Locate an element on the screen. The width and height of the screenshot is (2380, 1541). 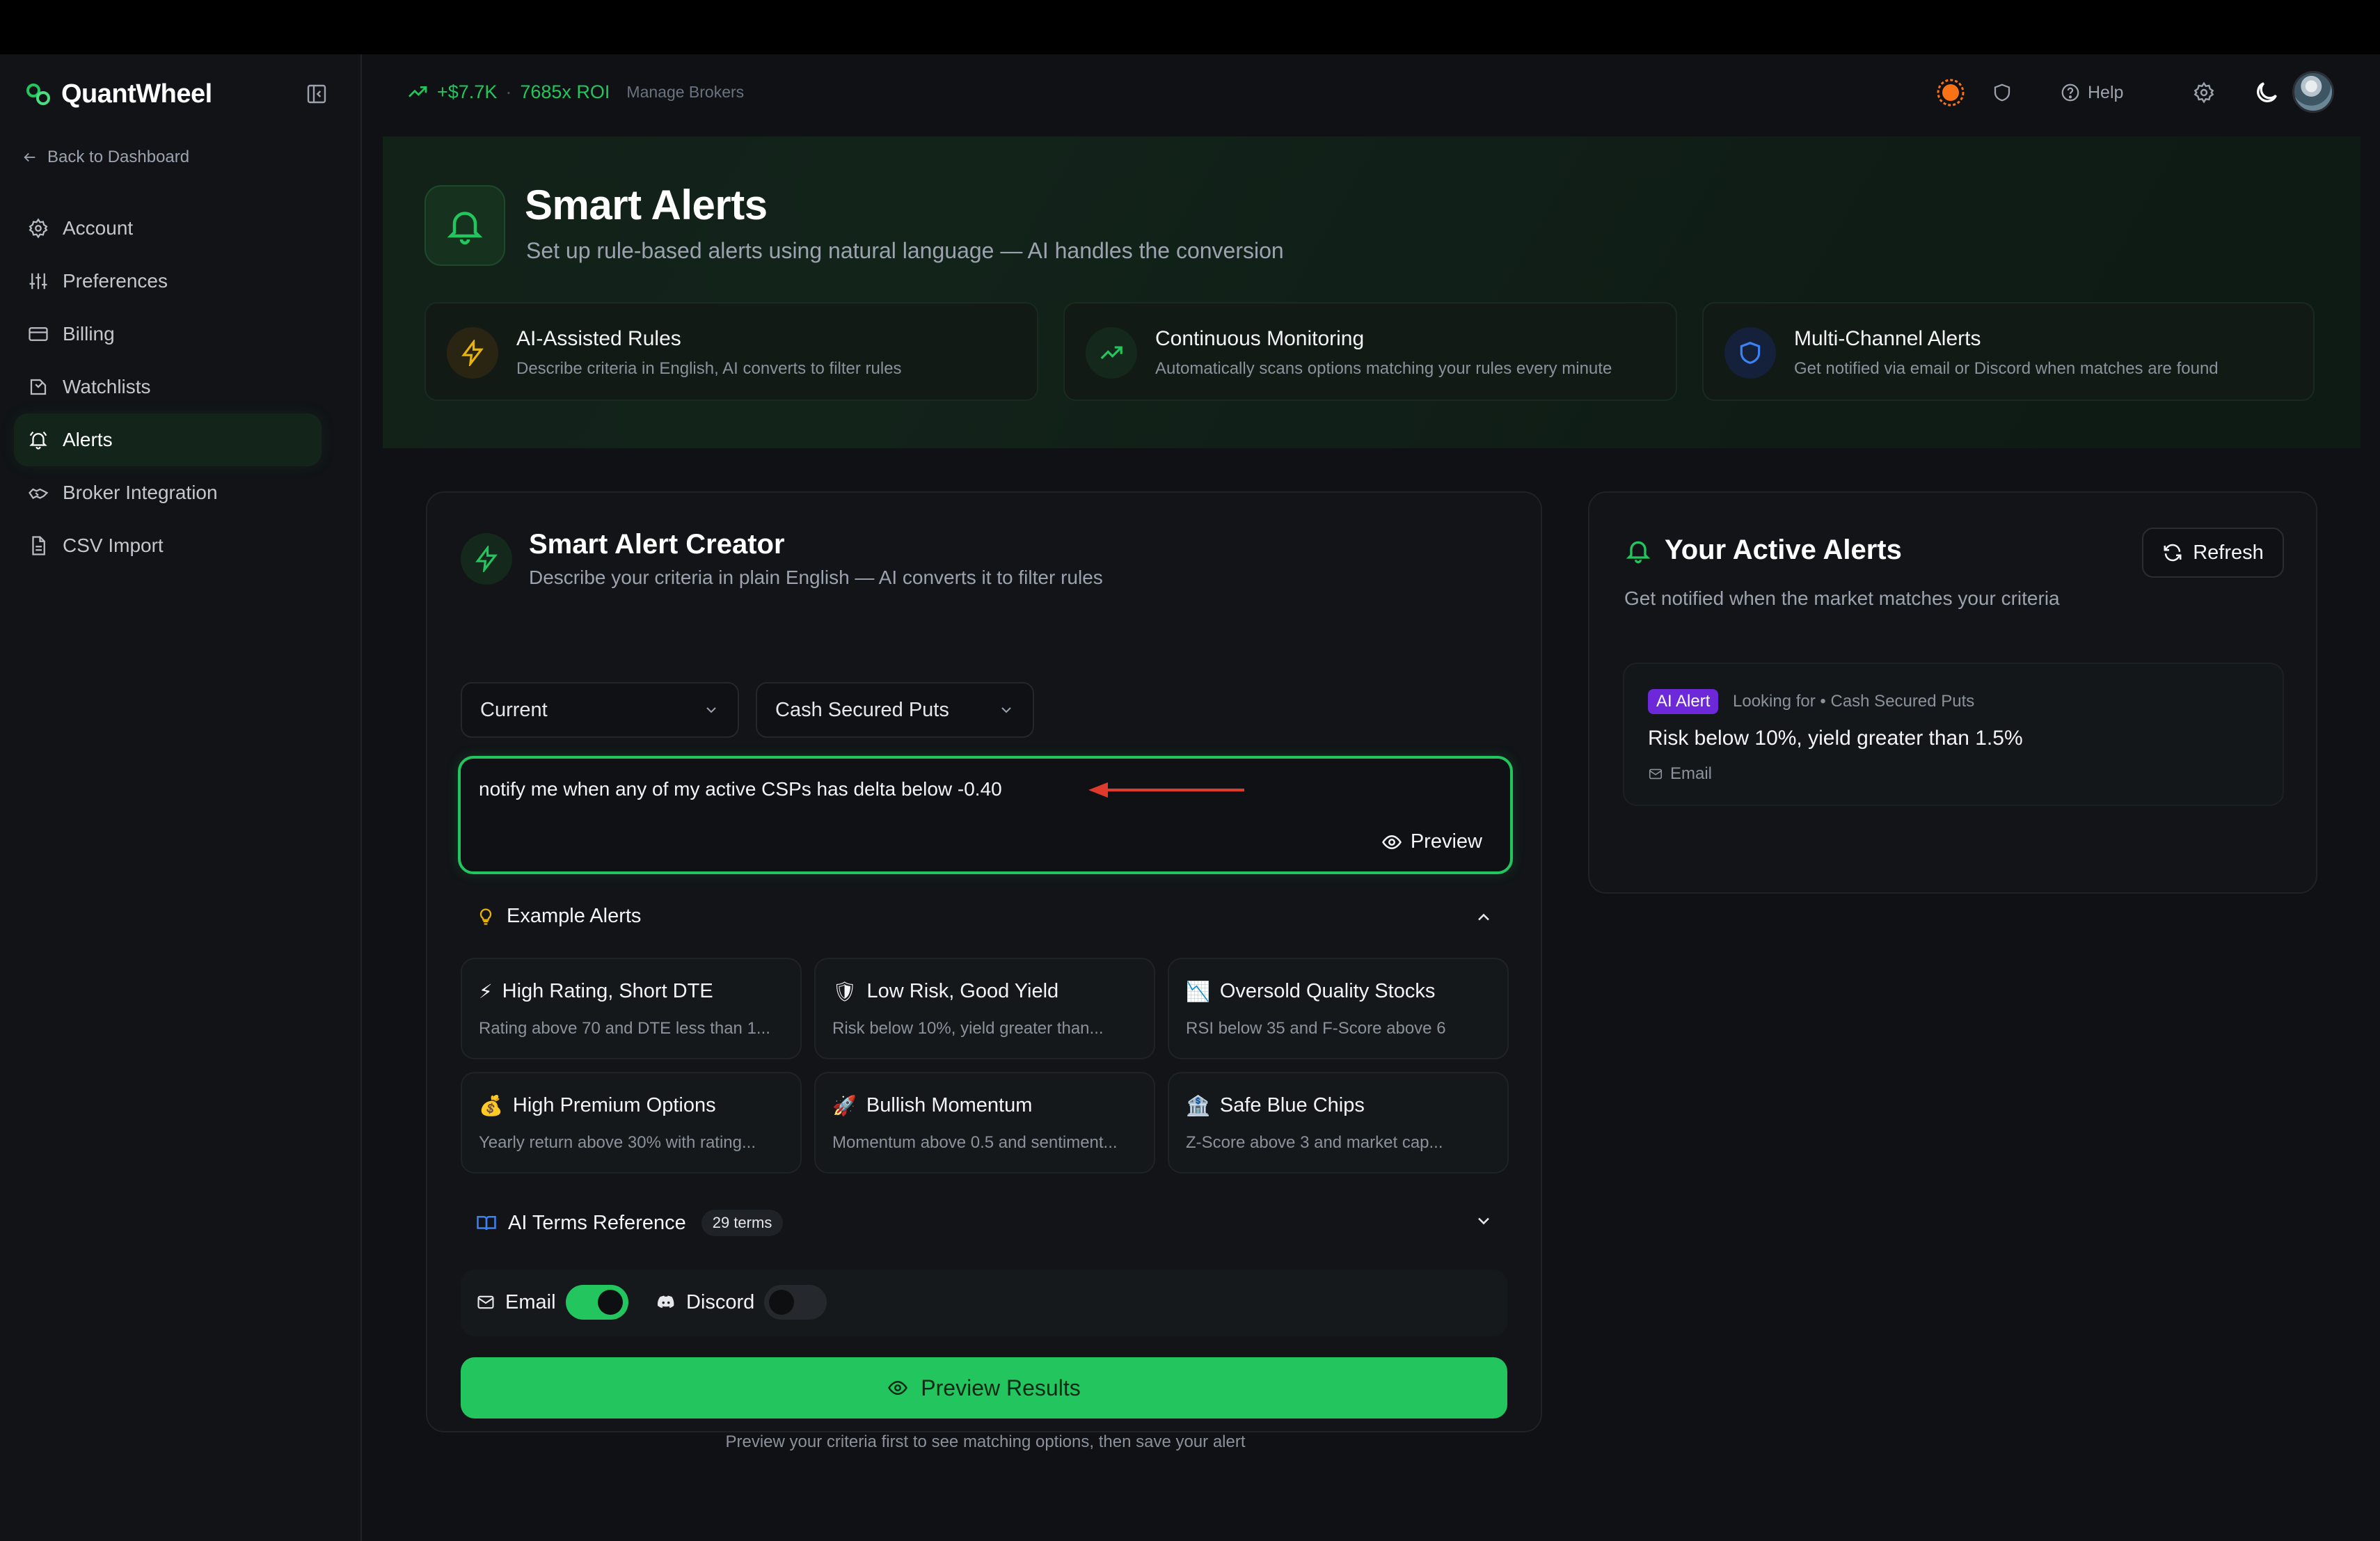
example-title: Low Risk, Good Yield is located at coordinates (962, 991).